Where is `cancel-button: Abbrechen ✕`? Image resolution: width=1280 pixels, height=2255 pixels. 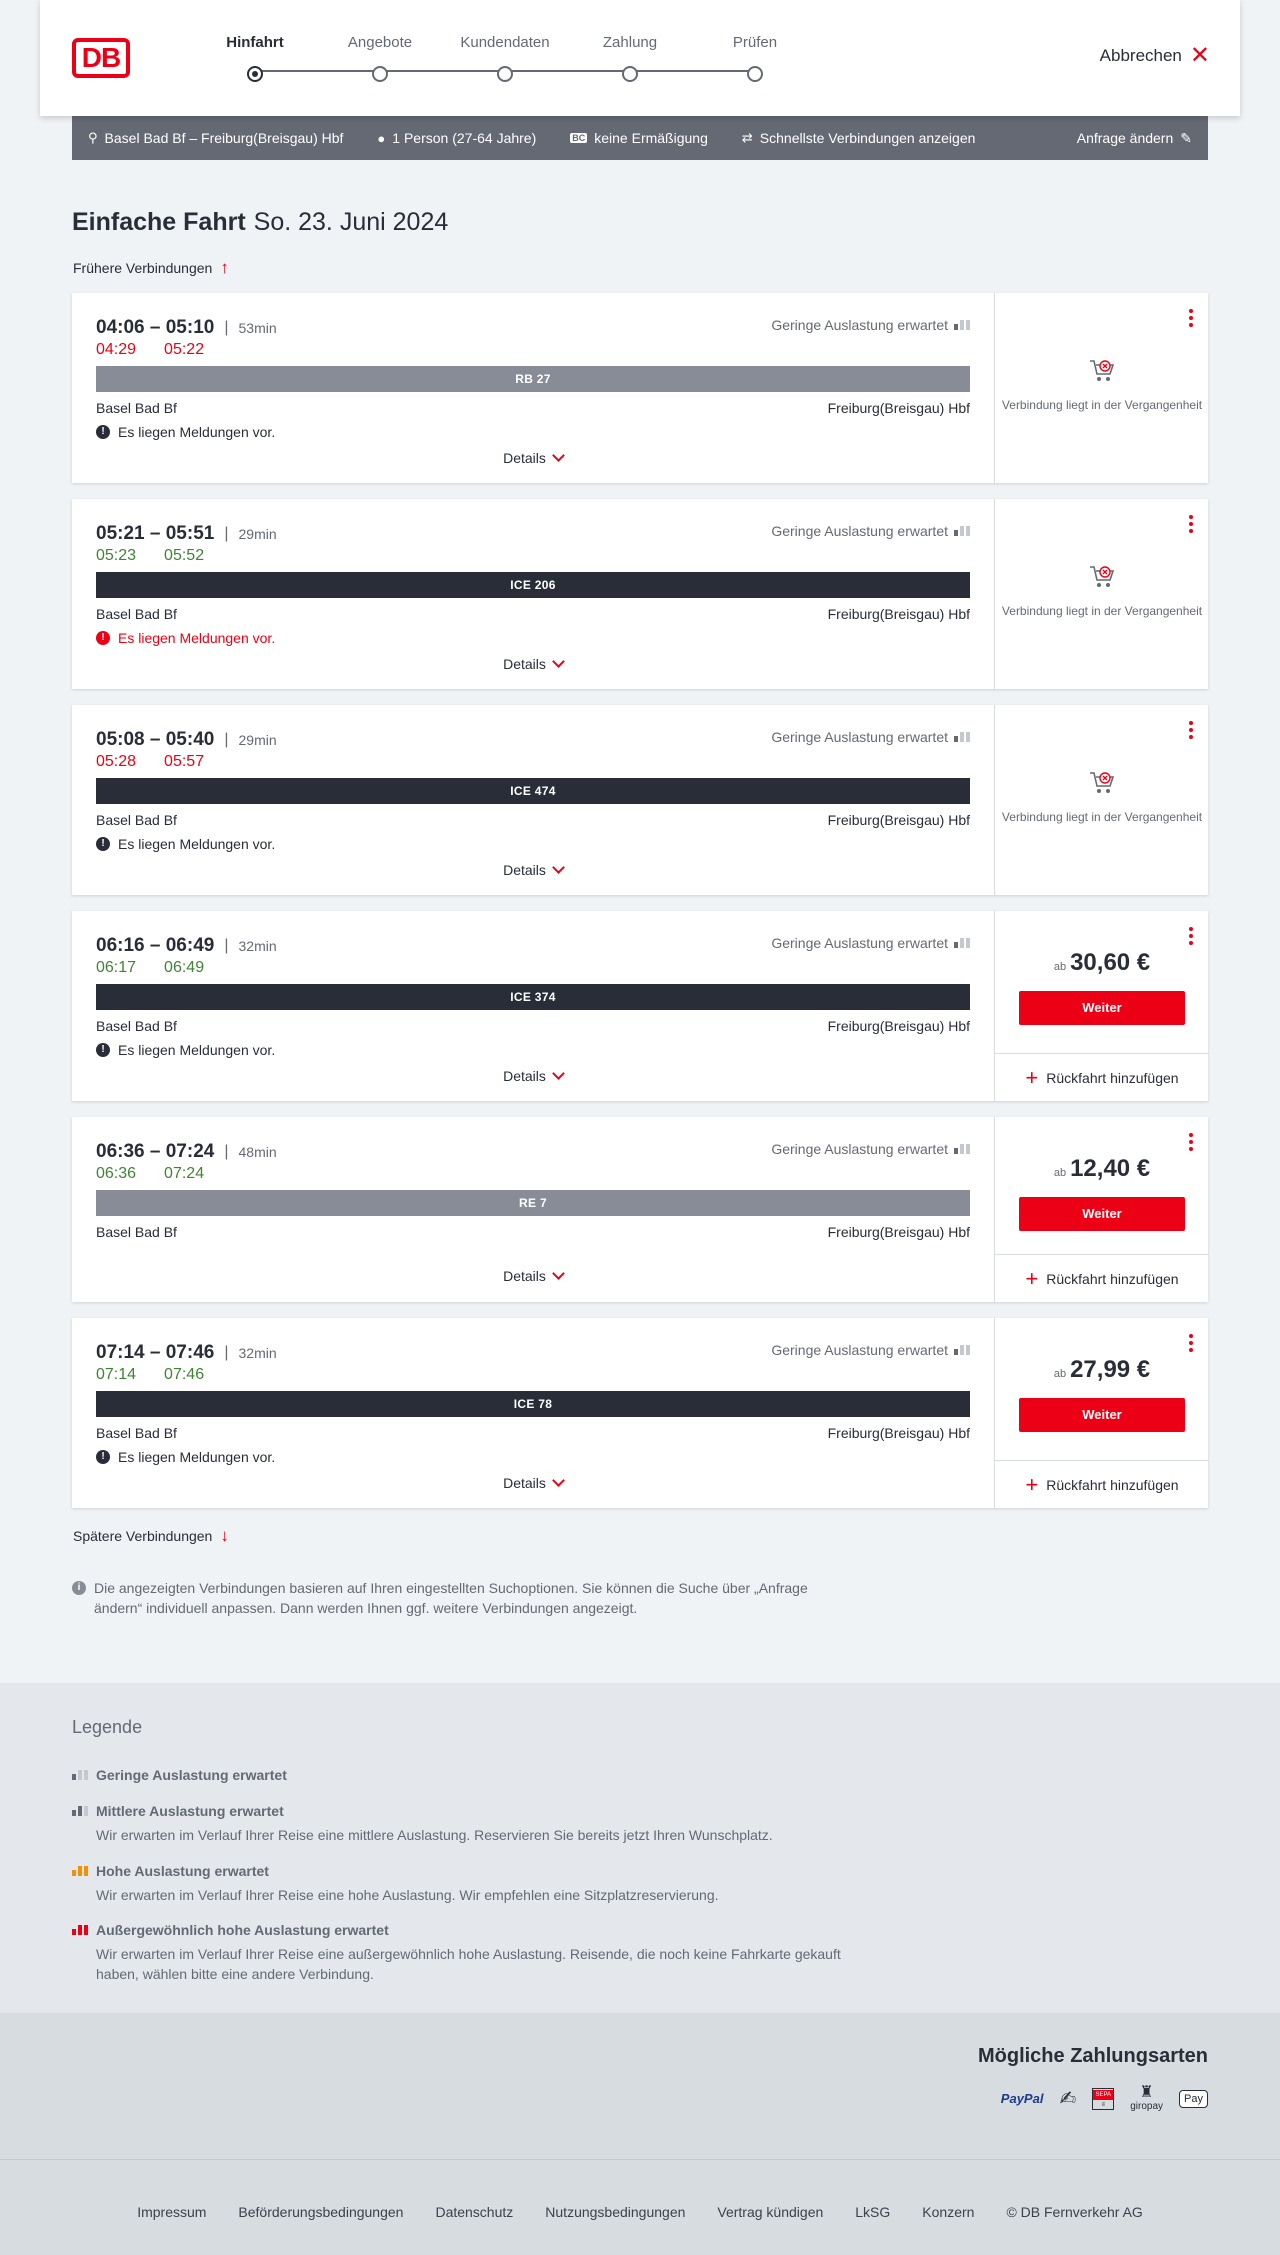
cancel-button: Abbrechen ✕ is located at coordinates (1155, 56).